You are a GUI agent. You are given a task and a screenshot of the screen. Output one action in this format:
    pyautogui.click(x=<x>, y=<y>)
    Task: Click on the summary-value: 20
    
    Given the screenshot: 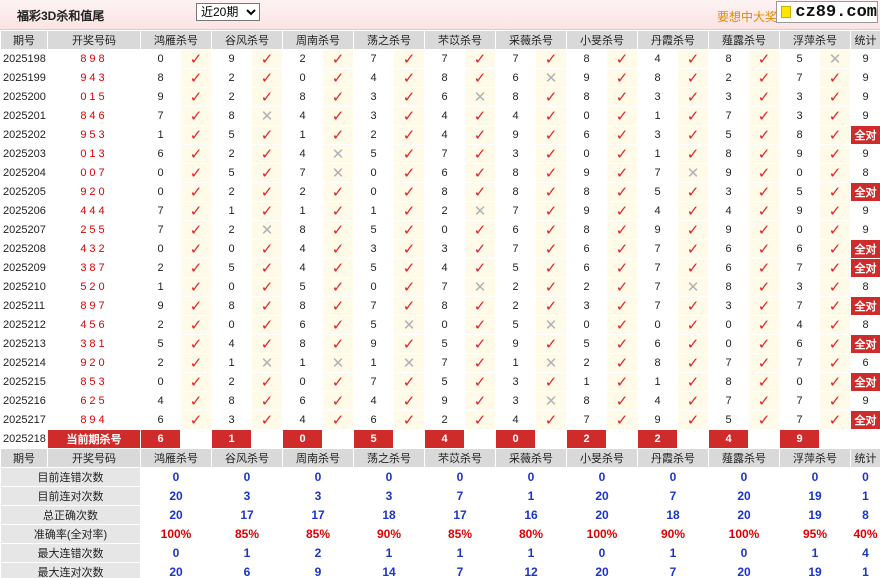 What is the action you would take?
    pyautogui.click(x=602, y=496)
    